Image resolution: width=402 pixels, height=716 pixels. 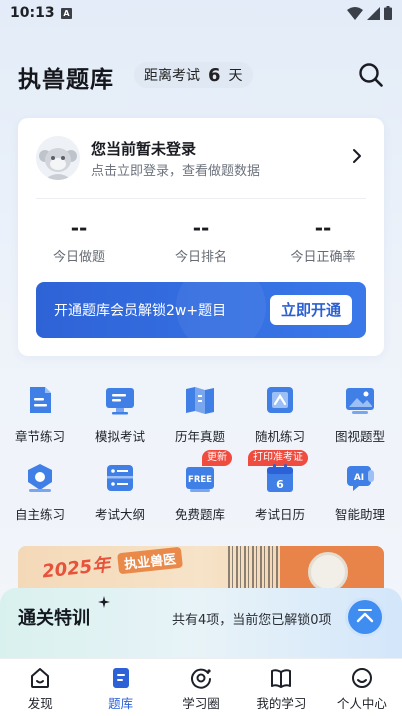 I want to click on grid-item-random-practice: 随机练习, so click(x=280, y=415).